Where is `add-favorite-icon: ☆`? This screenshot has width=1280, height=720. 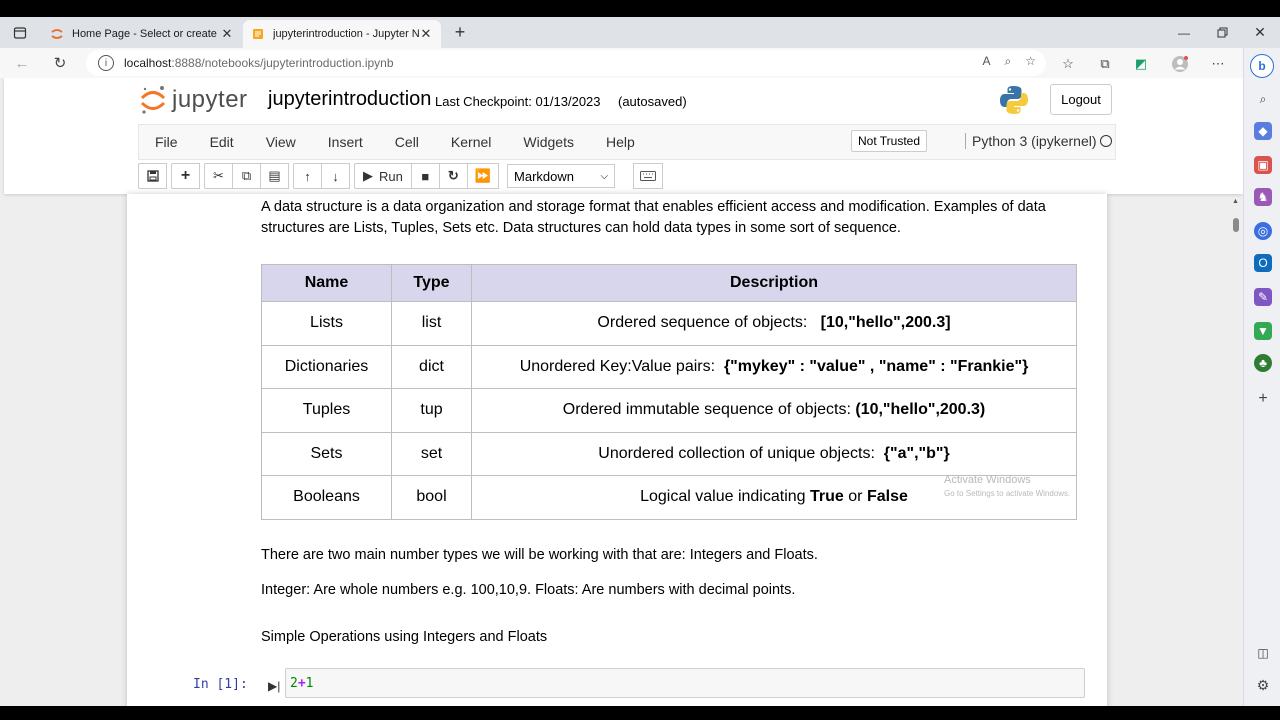
add-favorite-icon: ☆ is located at coordinates (1030, 61).